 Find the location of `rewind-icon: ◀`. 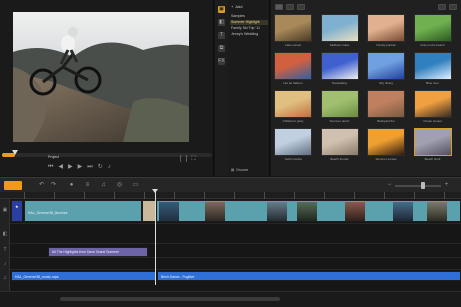

rewind-icon: ◀ is located at coordinates (60, 167).